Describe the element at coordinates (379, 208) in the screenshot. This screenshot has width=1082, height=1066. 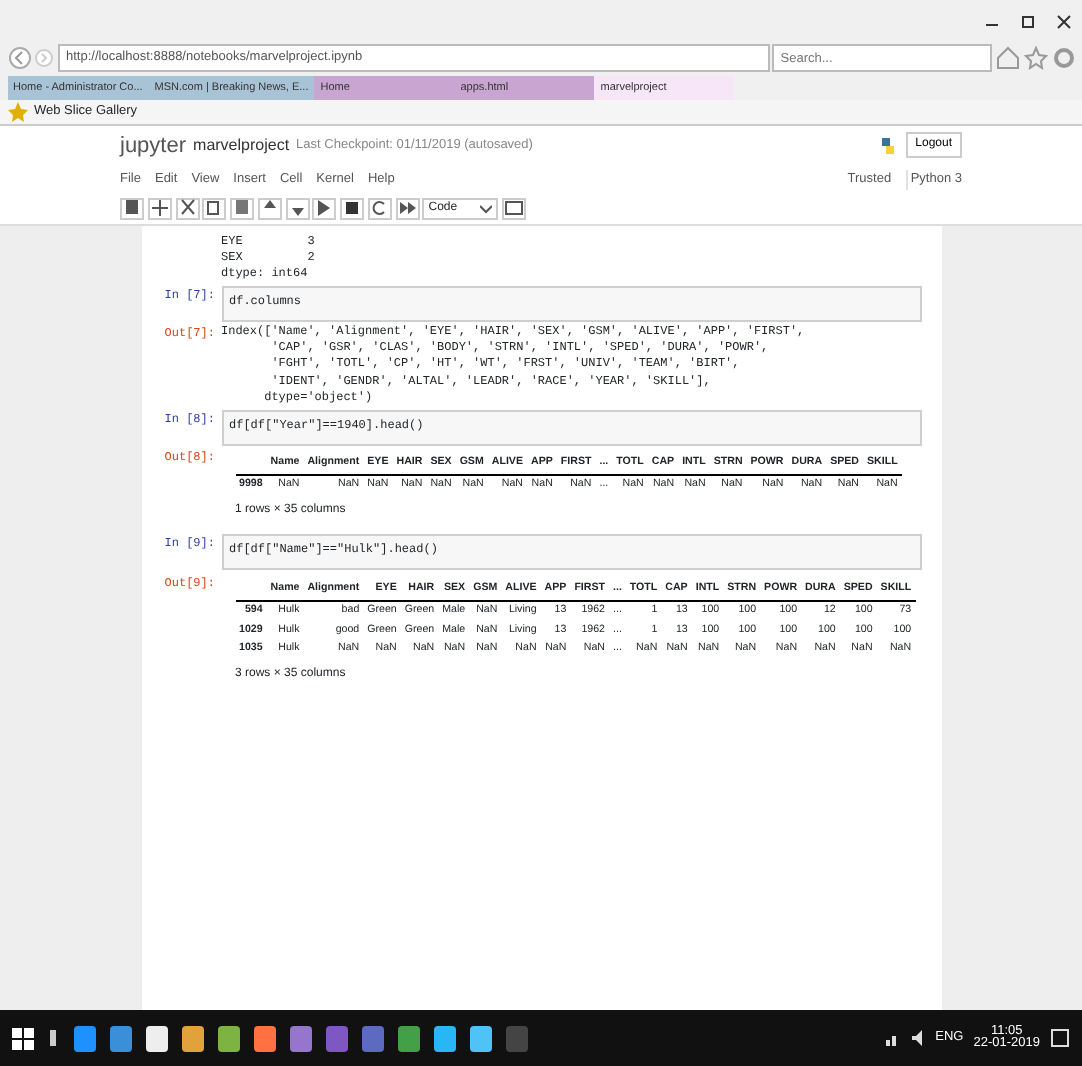
I see `restart-icon` at that location.